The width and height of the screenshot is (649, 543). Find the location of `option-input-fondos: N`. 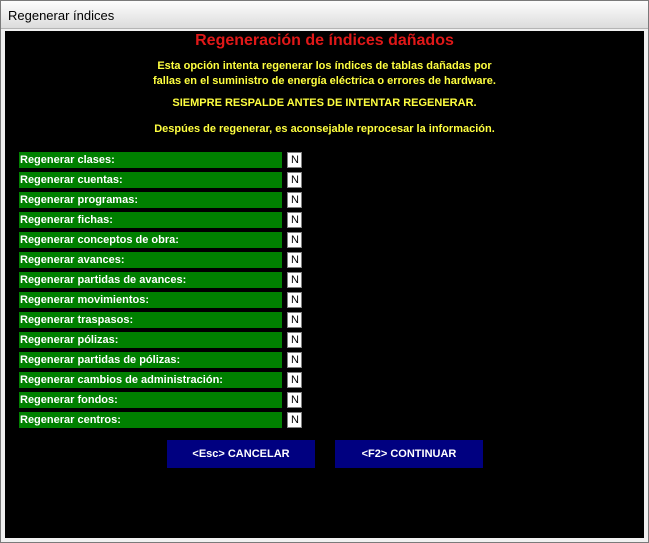

option-input-fondos: N is located at coordinates (294, 400).